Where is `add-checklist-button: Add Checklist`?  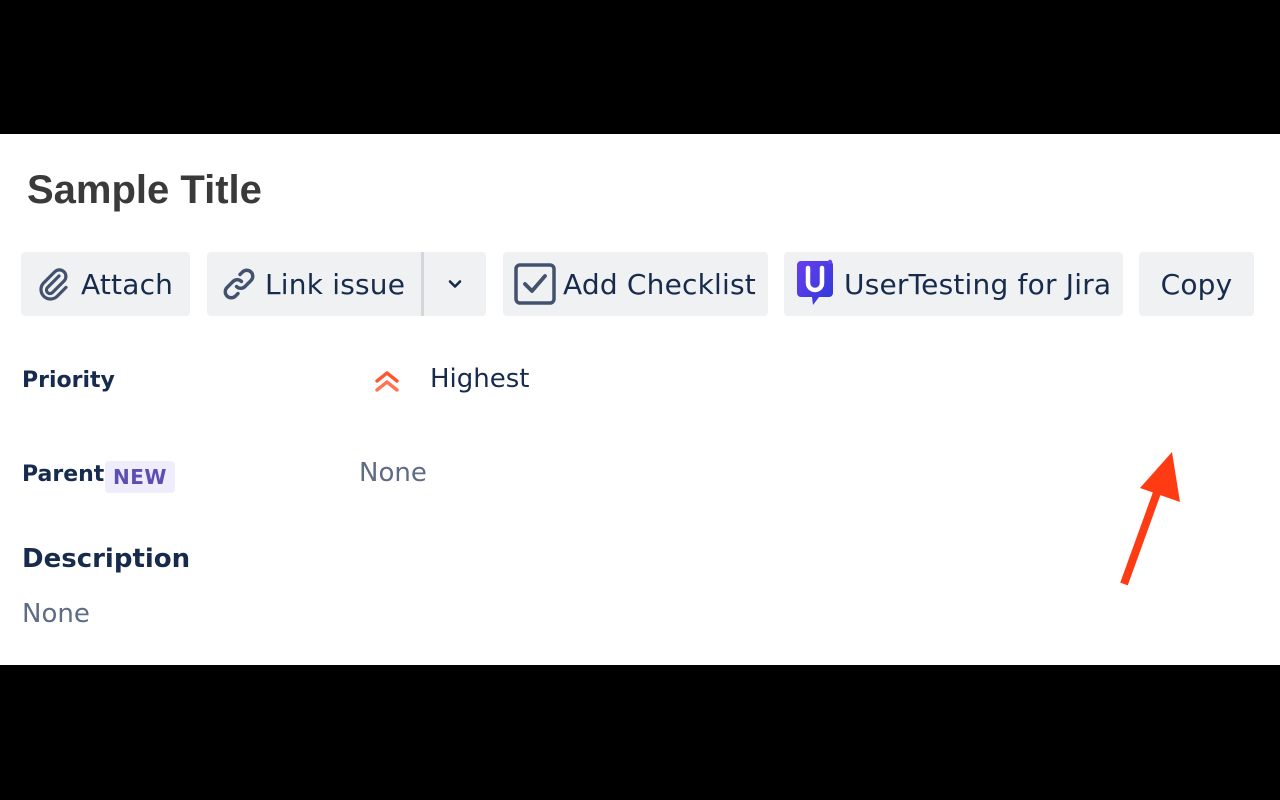 add-checklist-button: Add Checklist is located at coordinates (635, 284).